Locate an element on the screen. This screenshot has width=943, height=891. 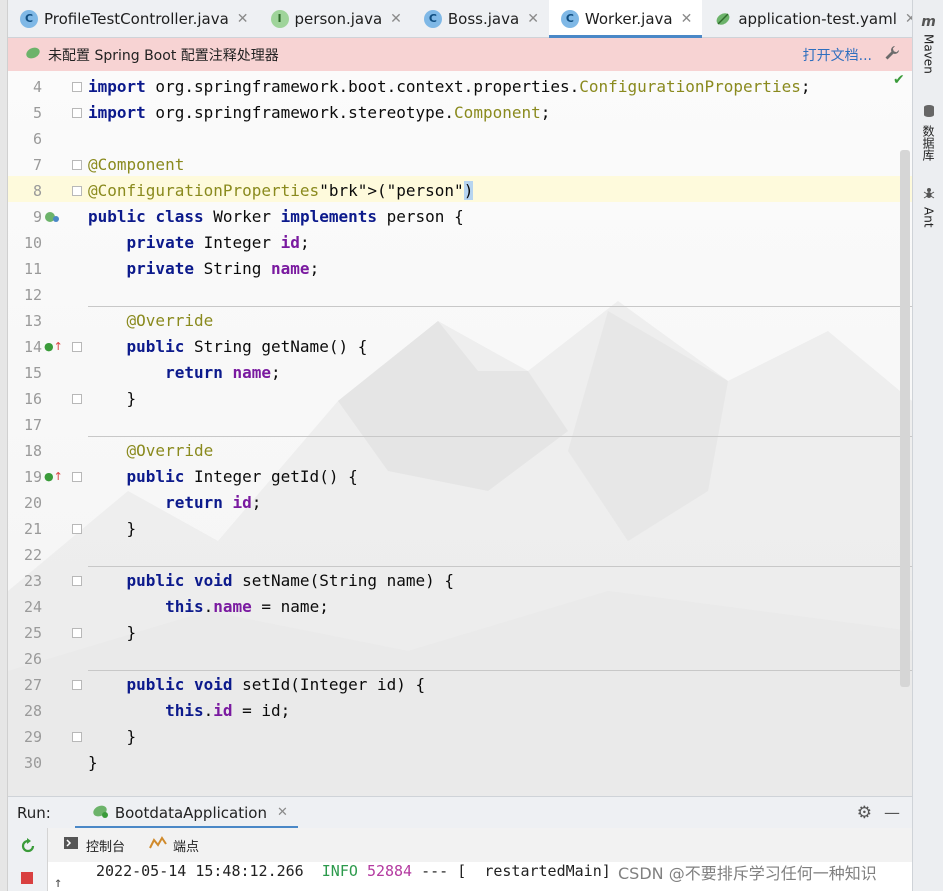
code-line: return name; is located at coordinates (500, 373).